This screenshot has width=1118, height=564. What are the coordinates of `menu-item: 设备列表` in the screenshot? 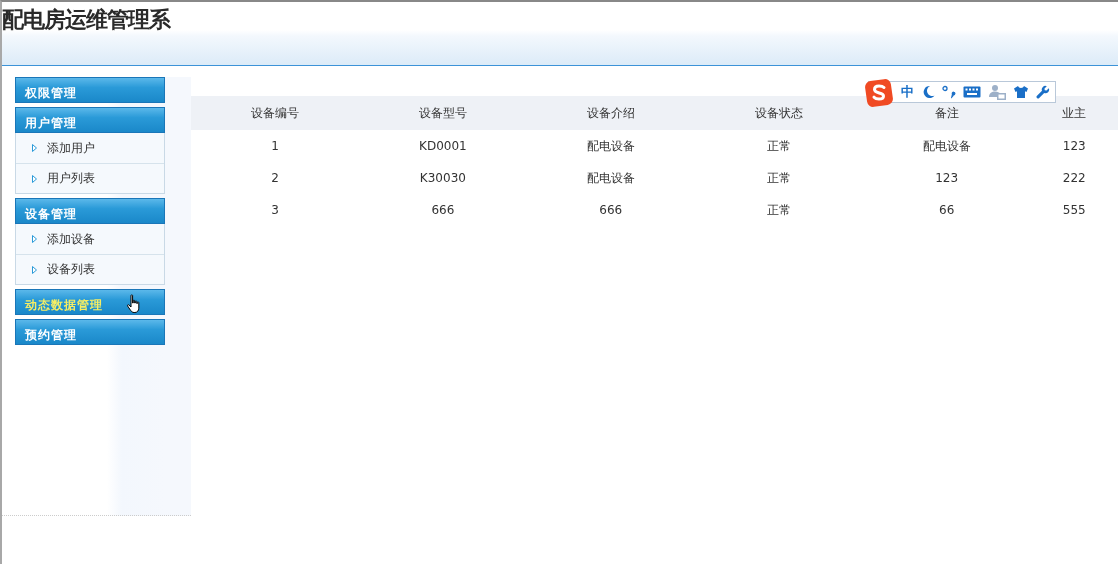 It's located at (90, 269).